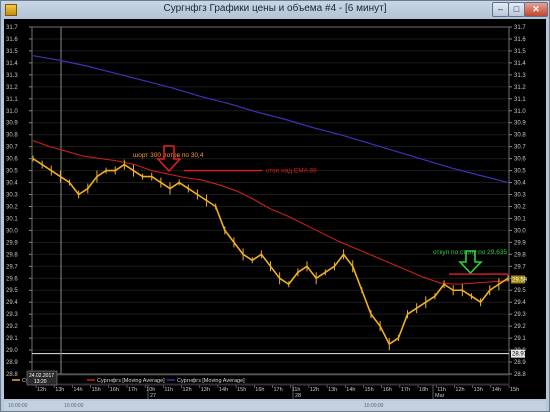 Image resolution: width=550 pixels, height=412 pixels. What do you see at coordinates (423, 390) in the screenshot?
I see `time-label: 18h` at bounding box center [423, 390].